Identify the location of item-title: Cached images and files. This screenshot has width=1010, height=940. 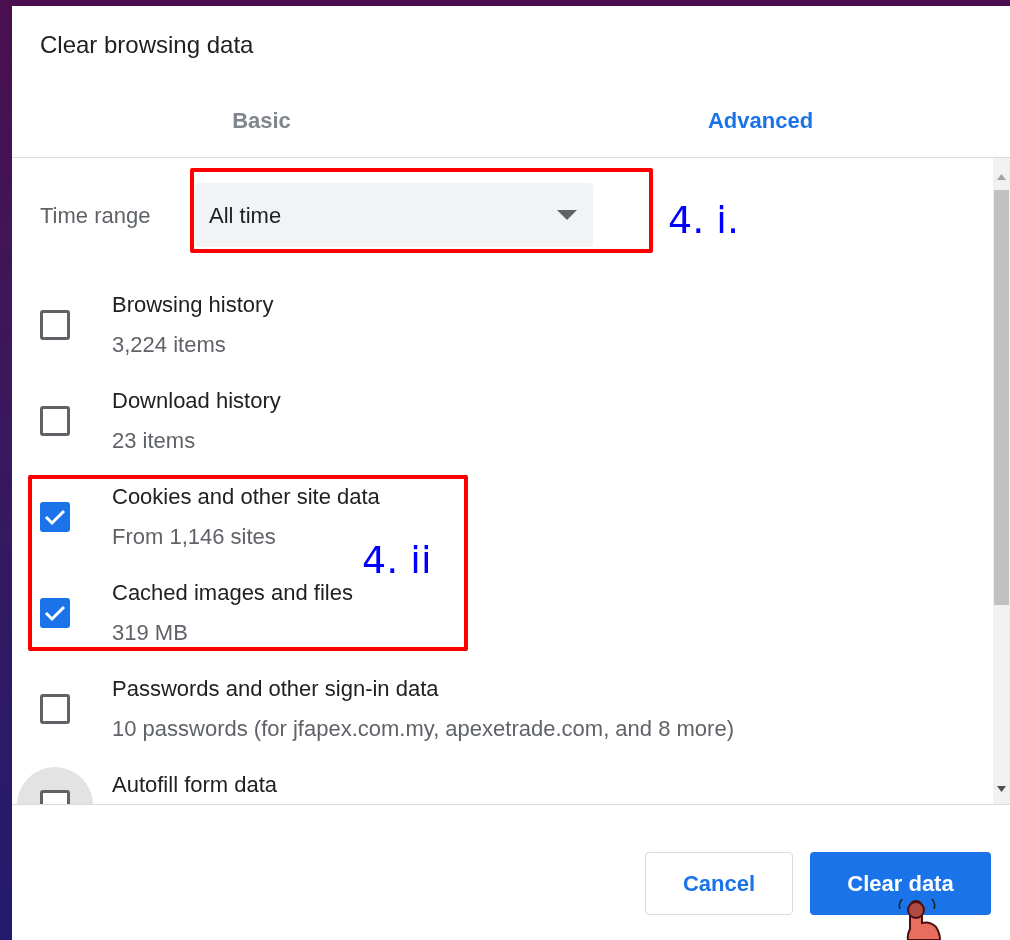
(232, 593).